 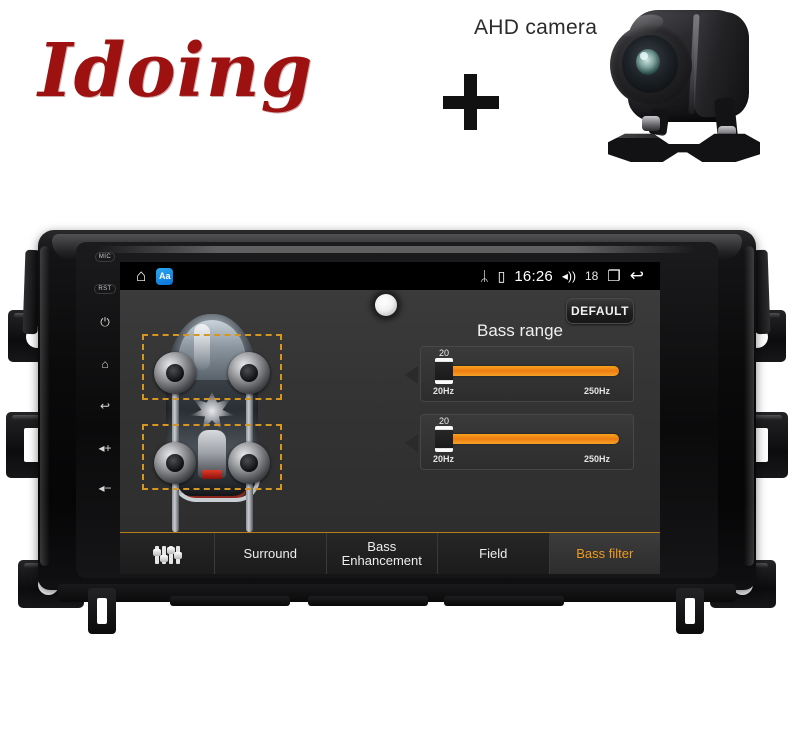 I want to click on status-bar: ⌂ Aa ᛦ ▯ 16:26 ◂)) 18 ❐ ↩, so click(x=390, y=276).